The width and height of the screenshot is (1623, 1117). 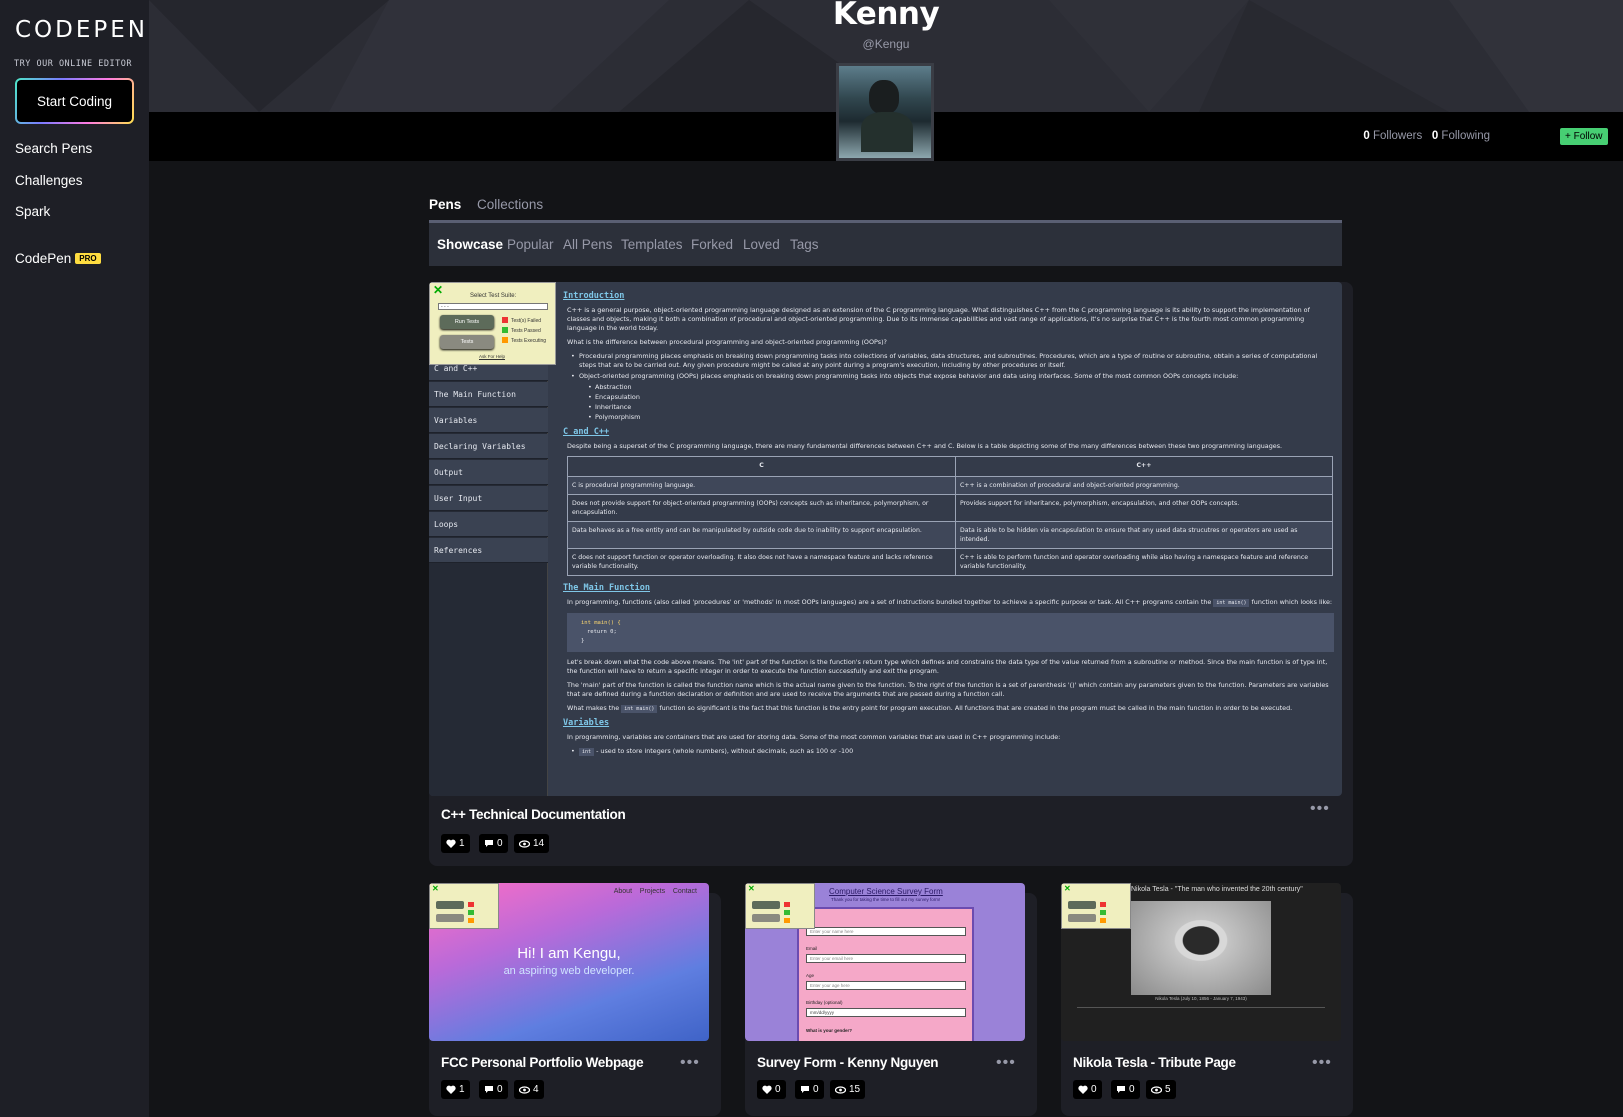 I want to click on preview-heading: Computer Science Survey Form, so click(x=886, y=891).